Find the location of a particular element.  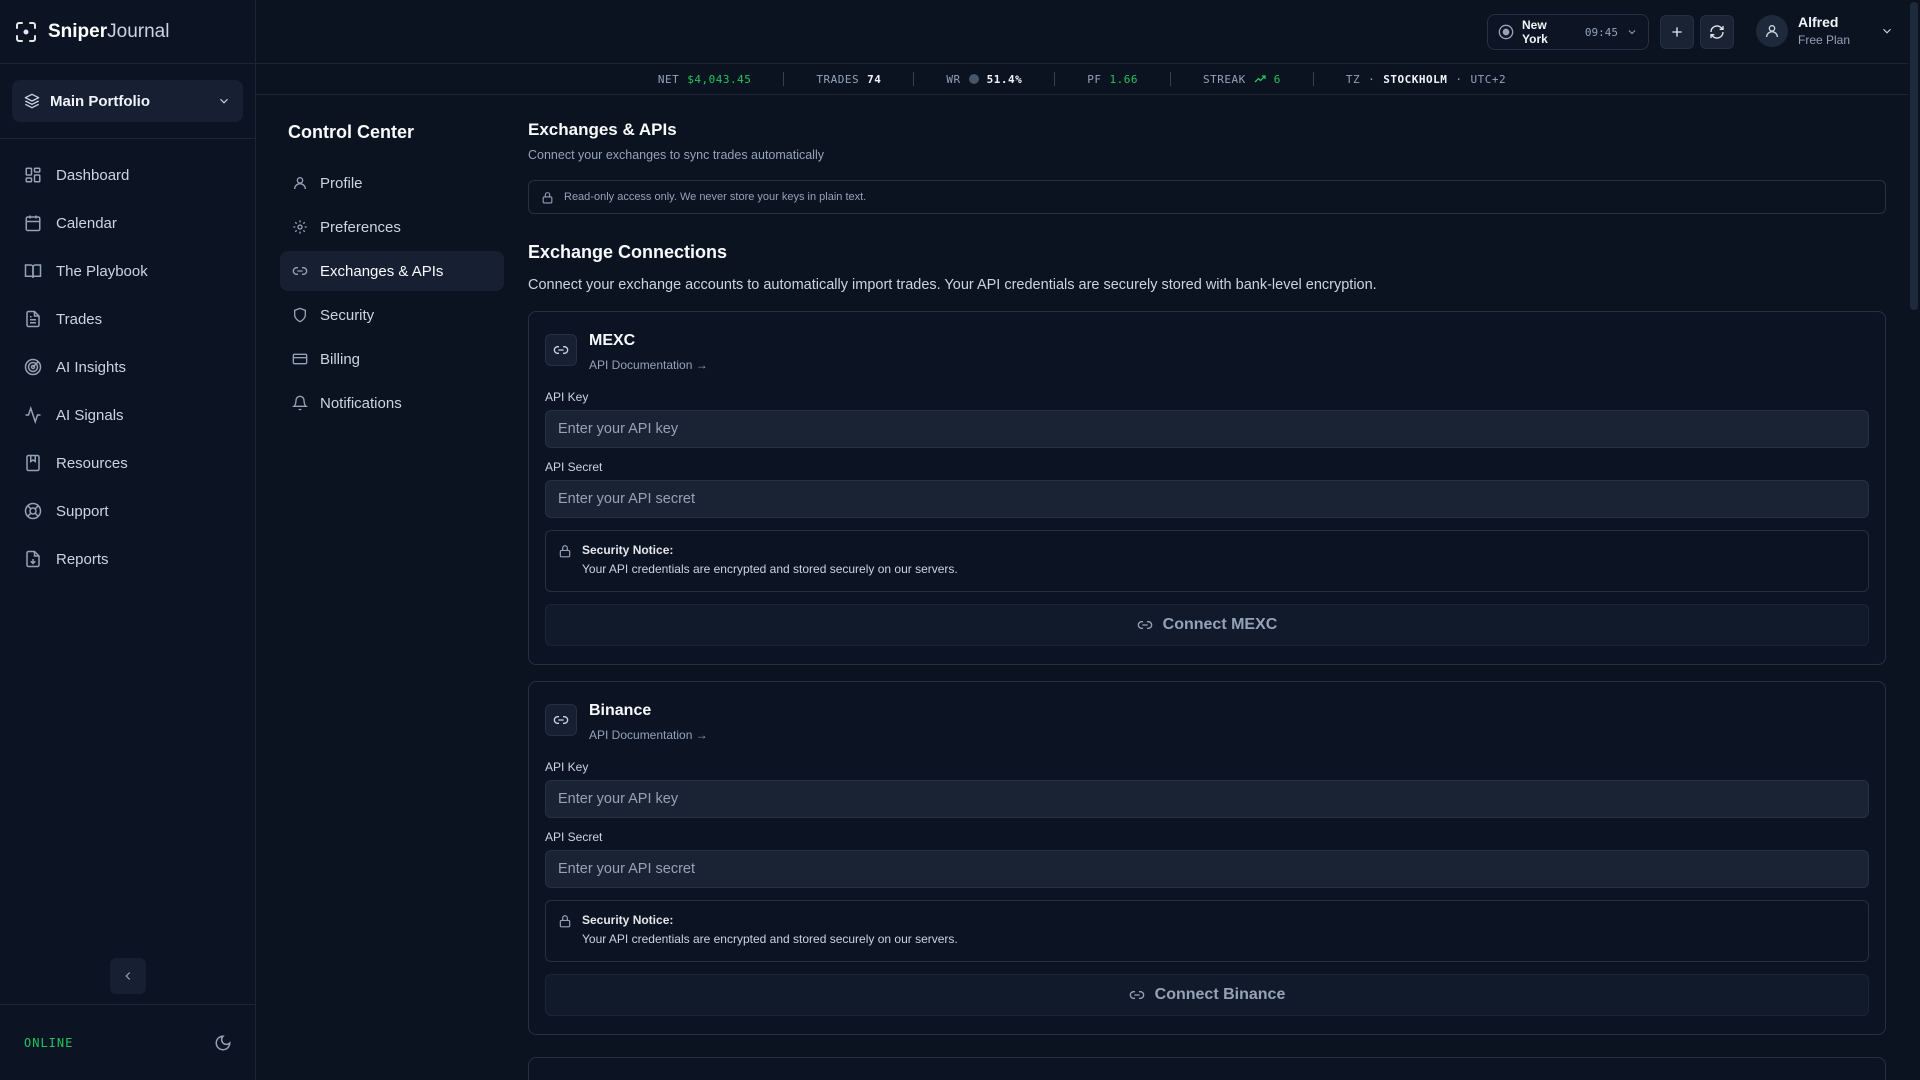

settings-item-notifications: Notifications is located at coordinates (392, 403).